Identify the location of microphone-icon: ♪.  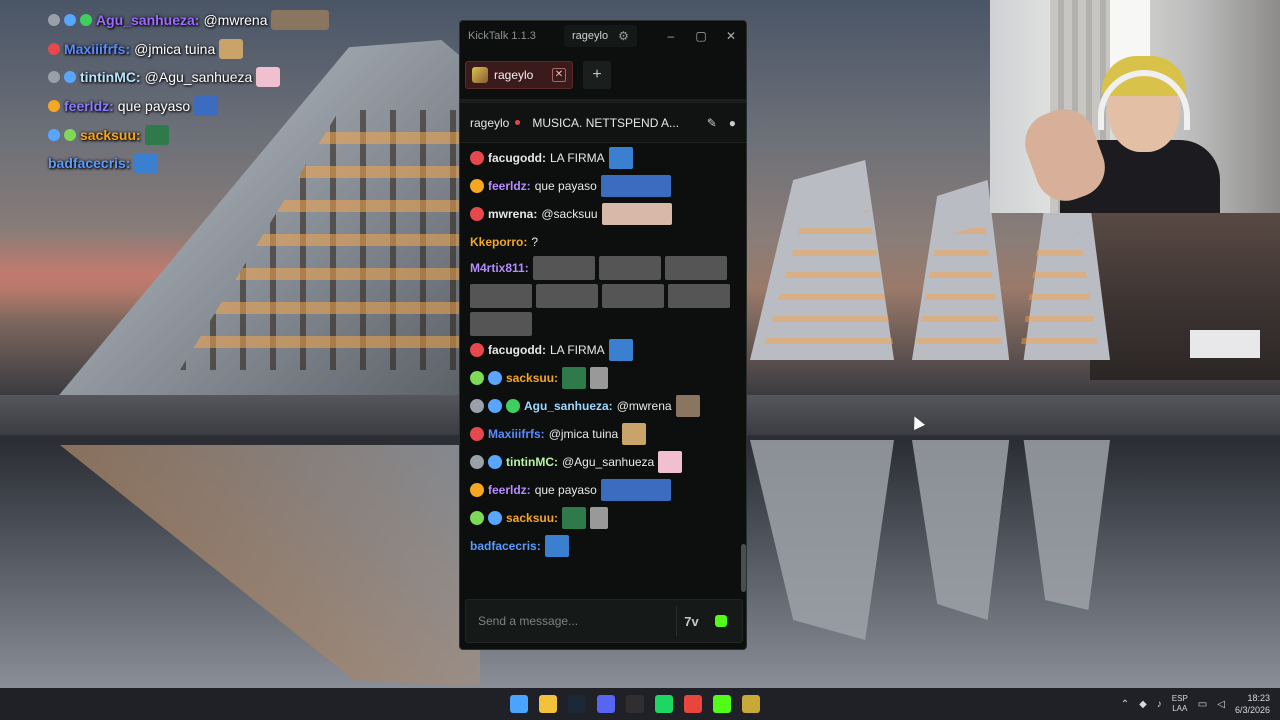
(1159, 704).